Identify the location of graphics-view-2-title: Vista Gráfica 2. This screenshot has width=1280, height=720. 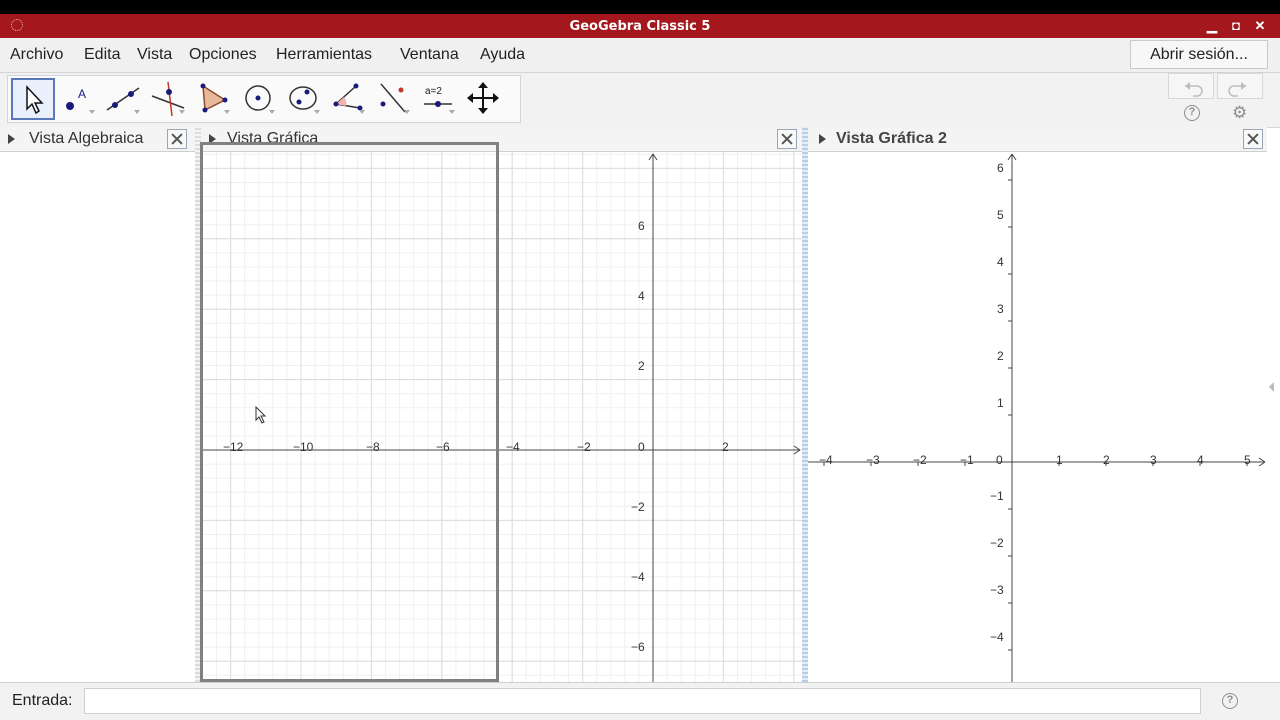
(891, 138).